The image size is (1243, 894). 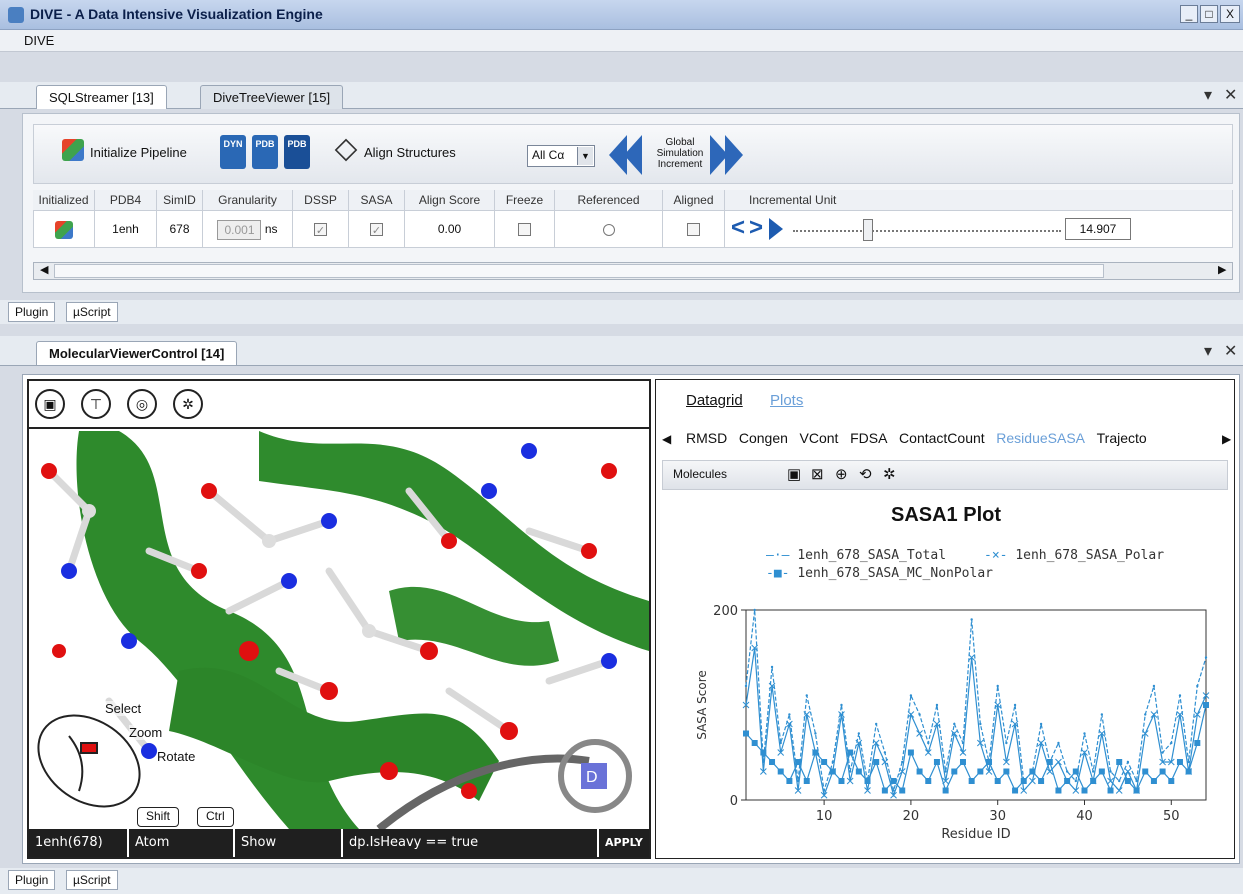 What do you see at coordinates (776, 229) in the screenshot?
I see `play-icon` at bounding box center [776, 229].